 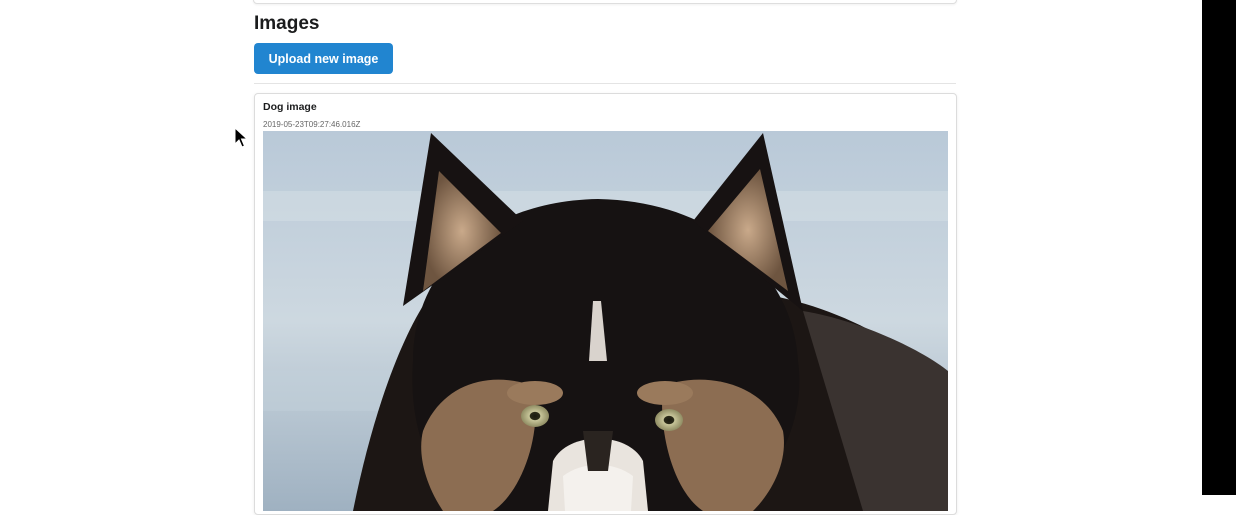 What do you see at coordinates (287, 23) in the screenshot?
I see `section-title: Images` at bounding box center [287, 23].